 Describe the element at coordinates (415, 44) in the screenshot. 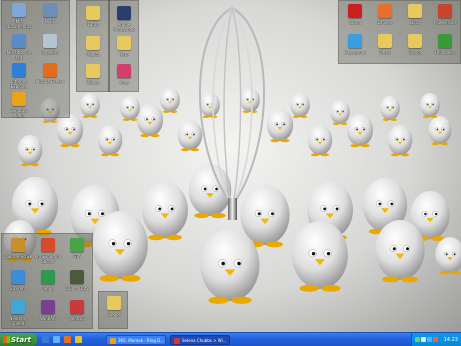

I see `desktop-icon: Cursos` at that location.